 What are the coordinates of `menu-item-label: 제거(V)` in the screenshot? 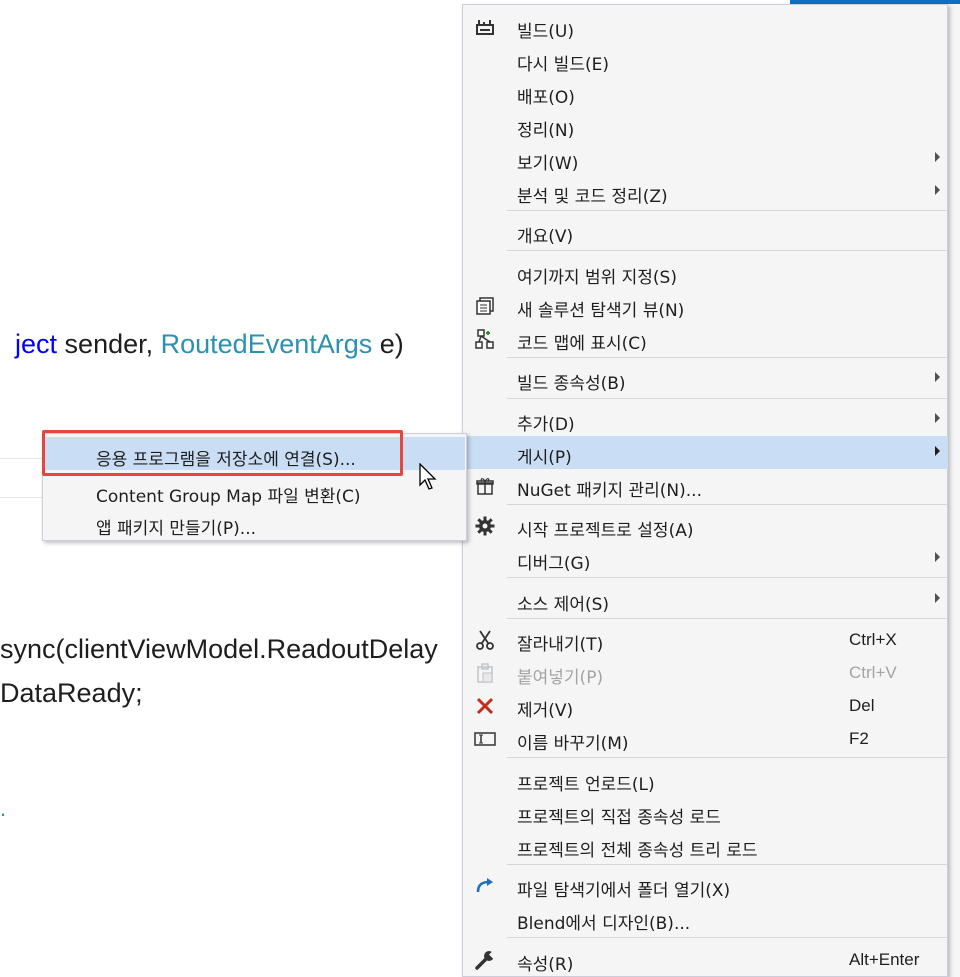 It's located at (545, 711).